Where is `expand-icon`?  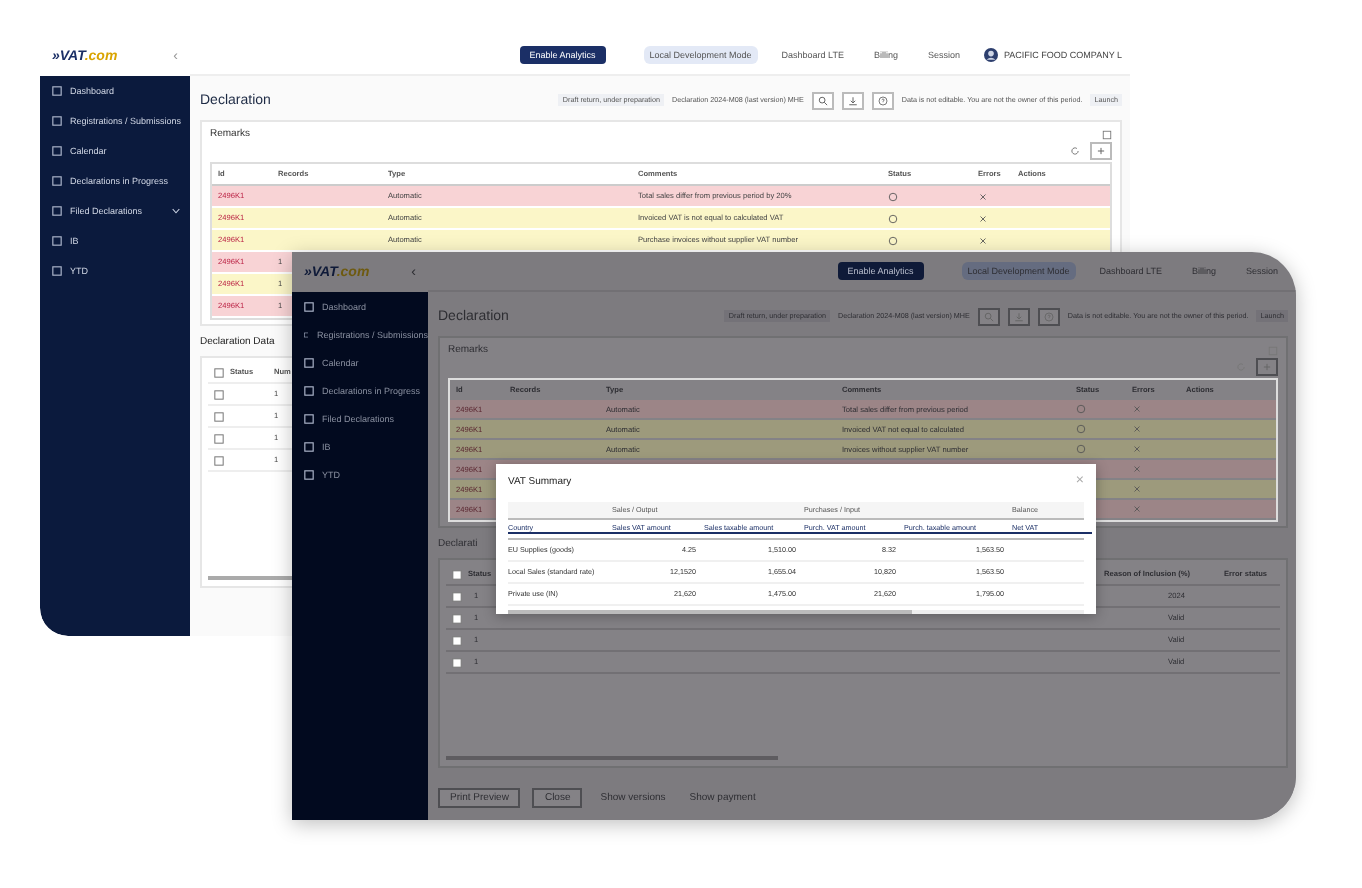 expand-icon is located at coordinates (1107, 134).